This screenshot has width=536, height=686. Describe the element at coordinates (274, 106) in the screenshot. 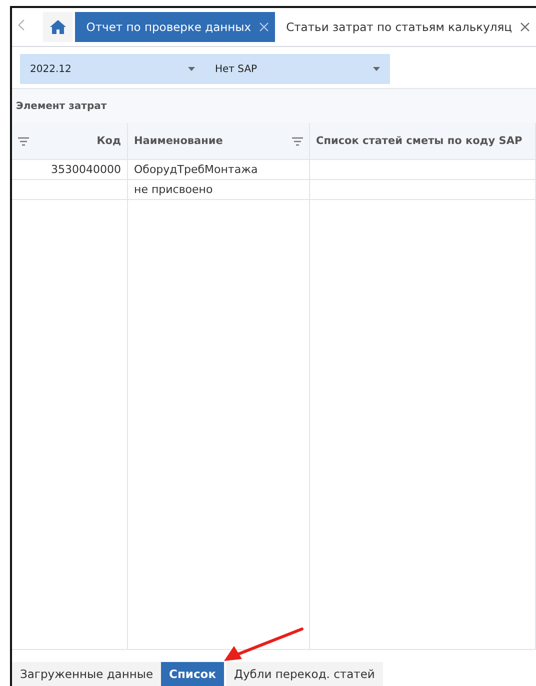

I see `section-title: Элемент затрат` at that location.